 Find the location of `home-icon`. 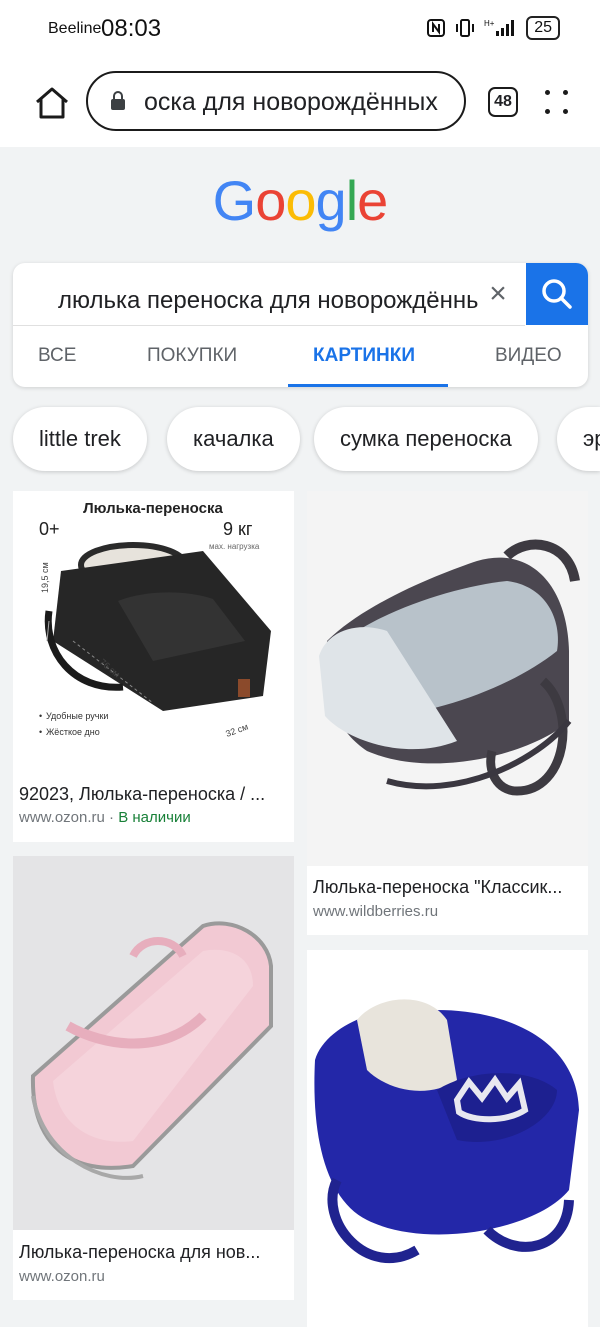

home-icon is located at coordinates (52, 103).